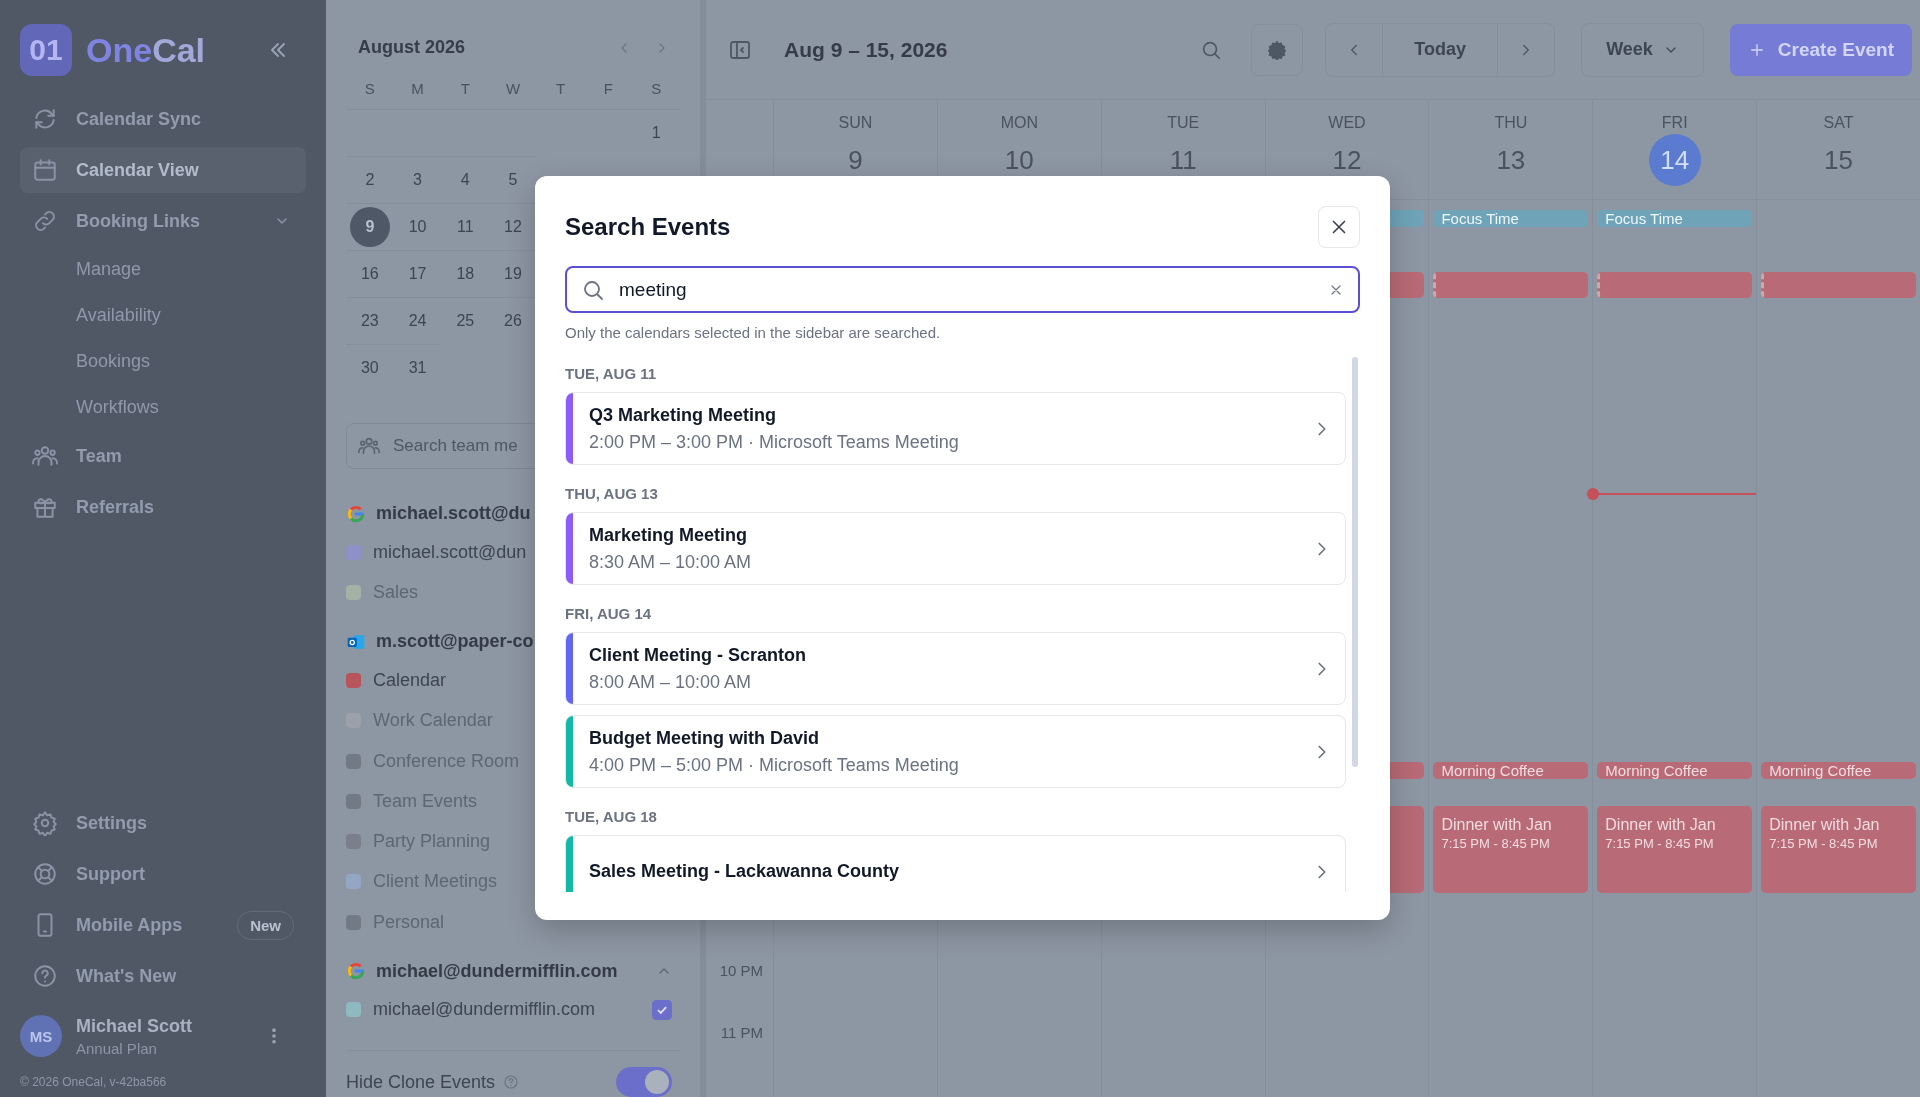 This screenshot has width=1920, height=1097. What do you see at coordinates (609, 614) in the screenshot?
I see `date-heading: FRI, AUG 14` at bounding box center [609, 614].